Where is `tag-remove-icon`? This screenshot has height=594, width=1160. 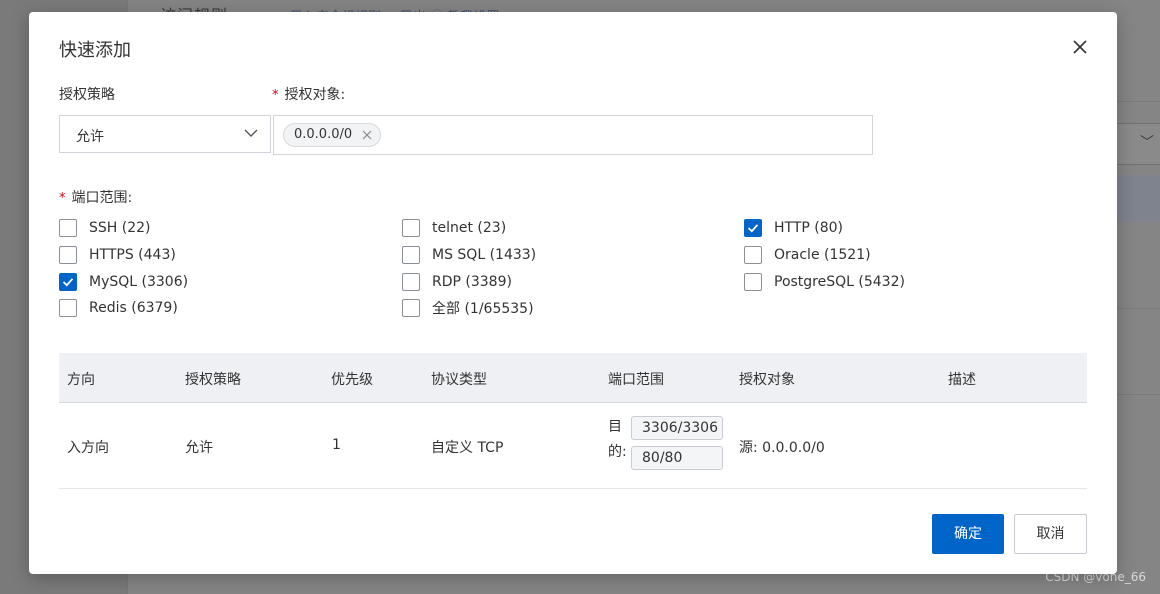 tag-remove-icon is located at coordinates (367, 135).